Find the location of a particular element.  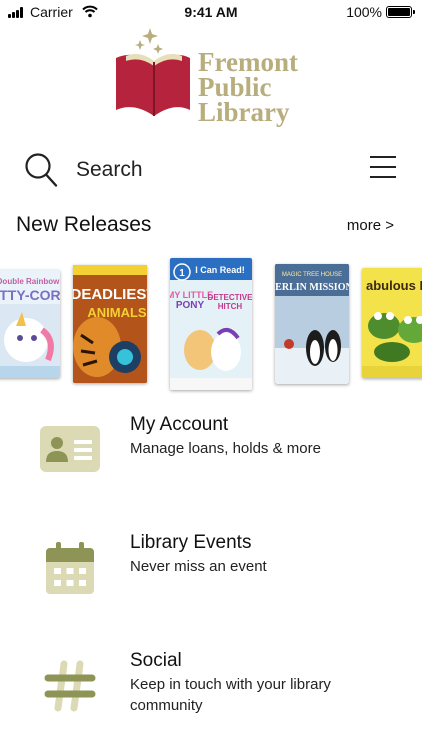

hashtag-icon is located at coordinates (70, 688).